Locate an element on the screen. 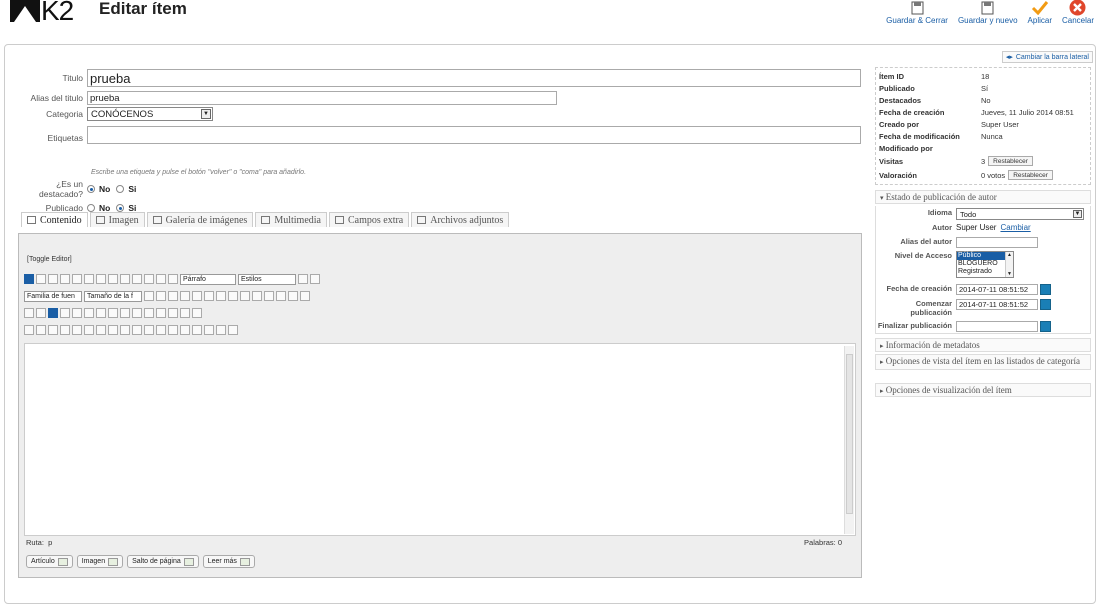 This screenshot has height=604, width=1100. tab-content: Contenido is located at coordinates (54, 219).